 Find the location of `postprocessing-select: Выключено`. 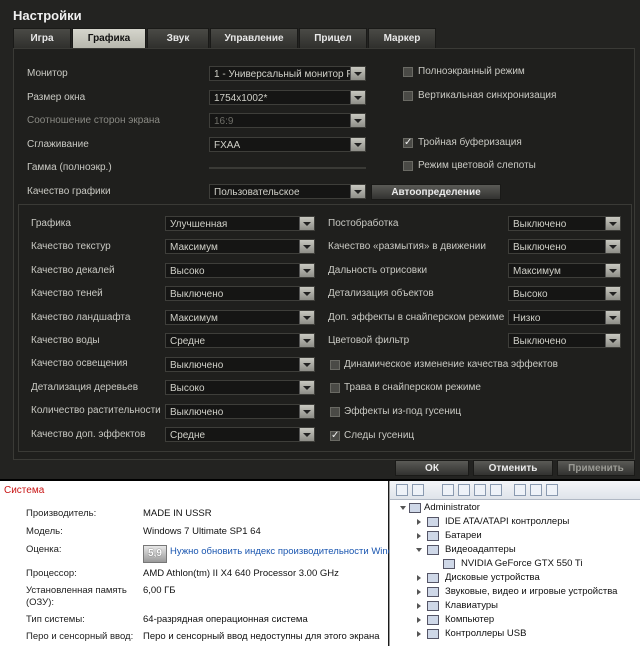

postprocessing-select: Выключено is located at coordinates (564, 223).